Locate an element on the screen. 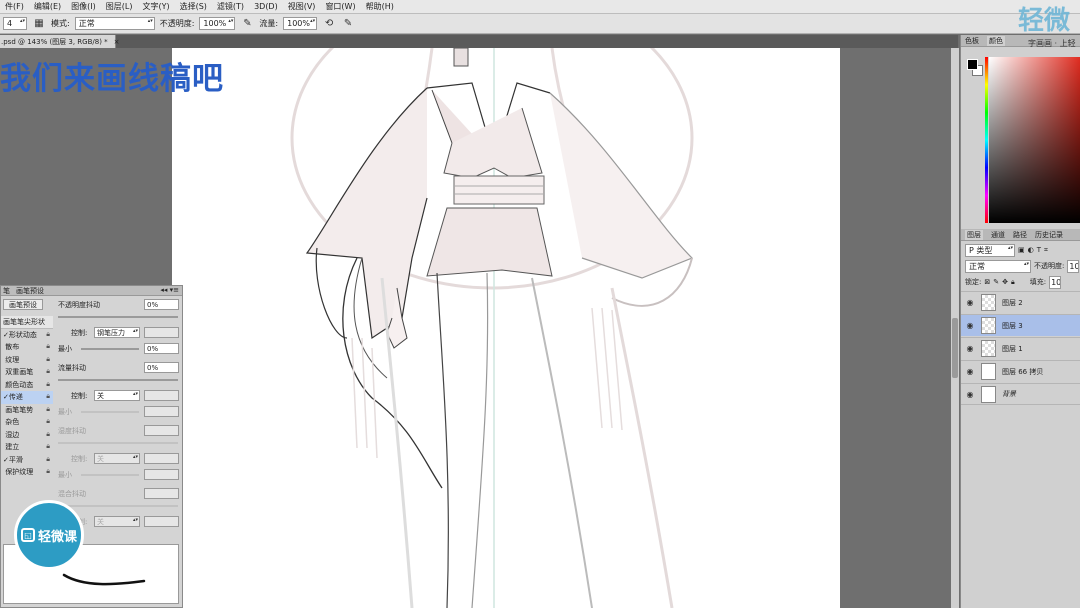  brush-presets-button: 画笔预设 is located at coordinates (23, 304).